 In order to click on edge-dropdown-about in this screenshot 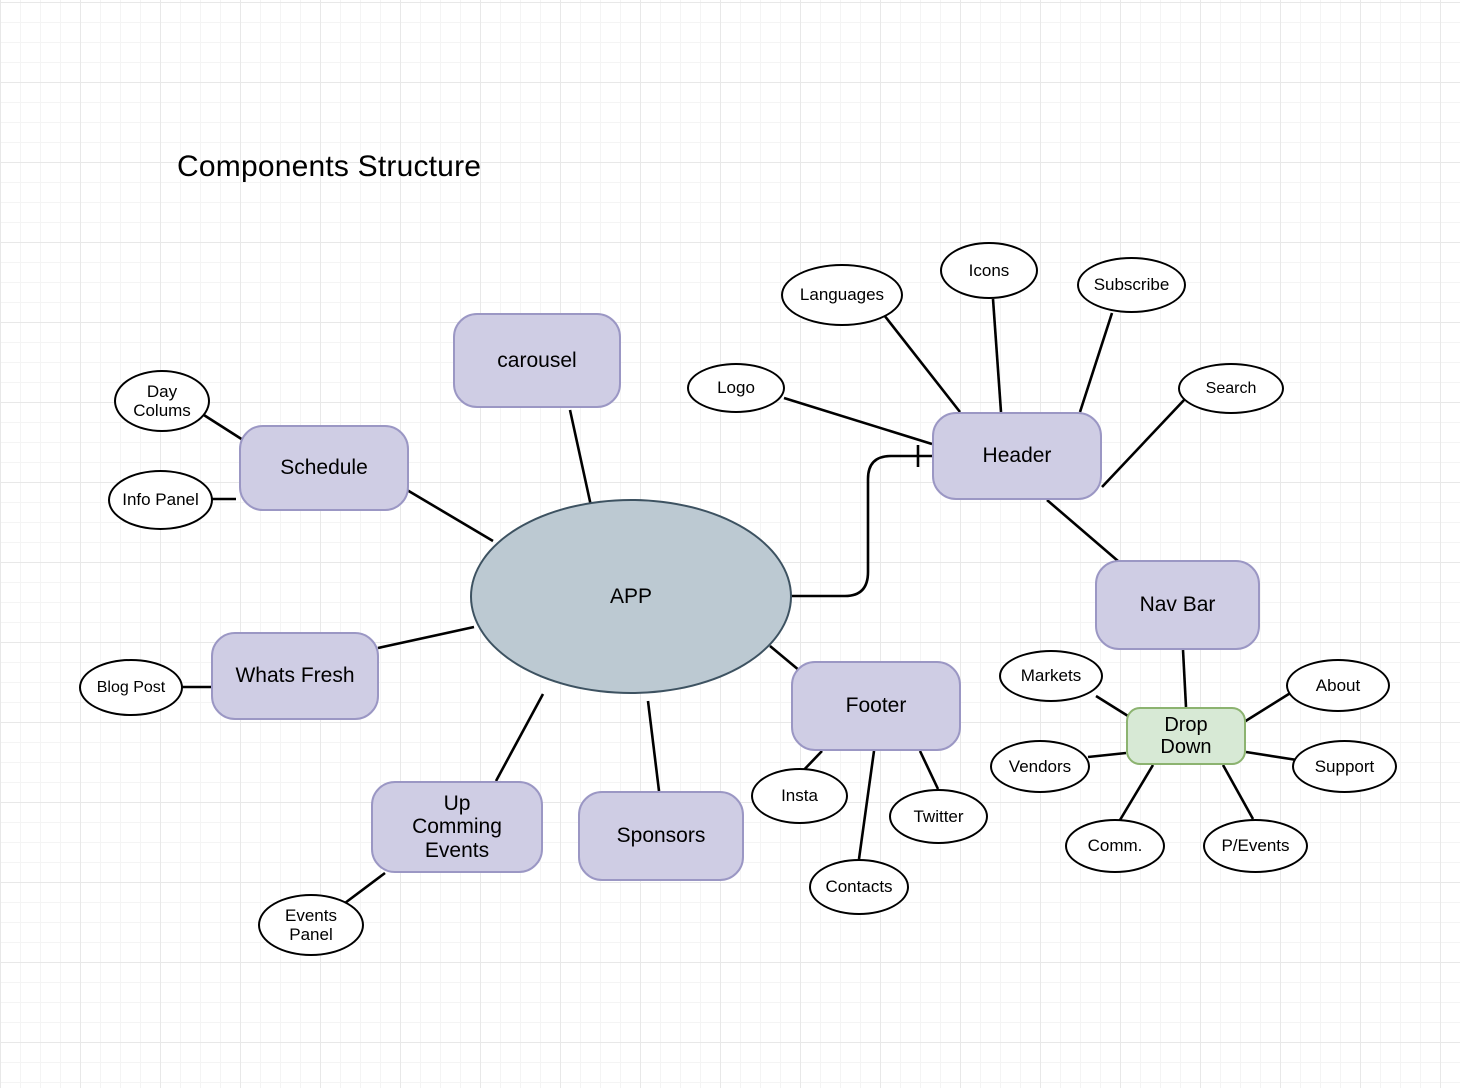, I will do `click(1268, 707)`.